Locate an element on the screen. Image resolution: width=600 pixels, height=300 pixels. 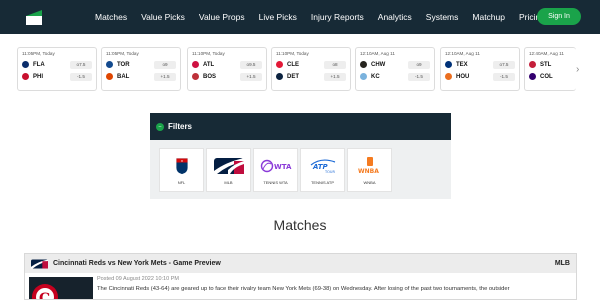
filters-title: Filters is located at coordinates (180, 126).